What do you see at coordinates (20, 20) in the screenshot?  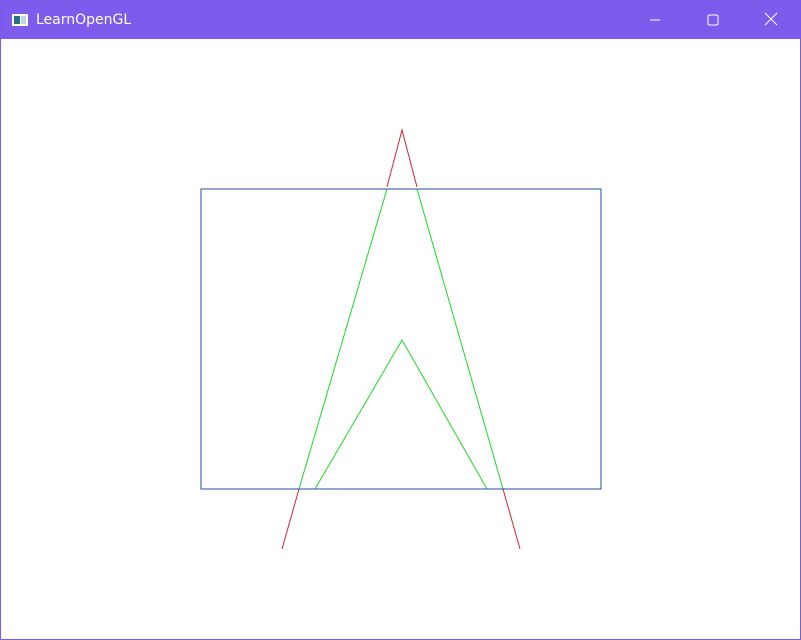 I see `app-window-icon` at bounding box center [20, 20].